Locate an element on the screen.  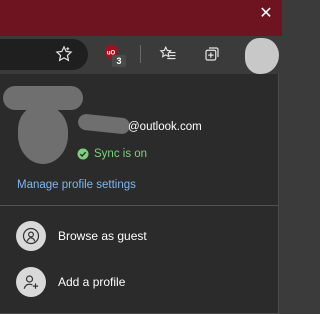
favorites-icon is located at coordinates (168, 54).